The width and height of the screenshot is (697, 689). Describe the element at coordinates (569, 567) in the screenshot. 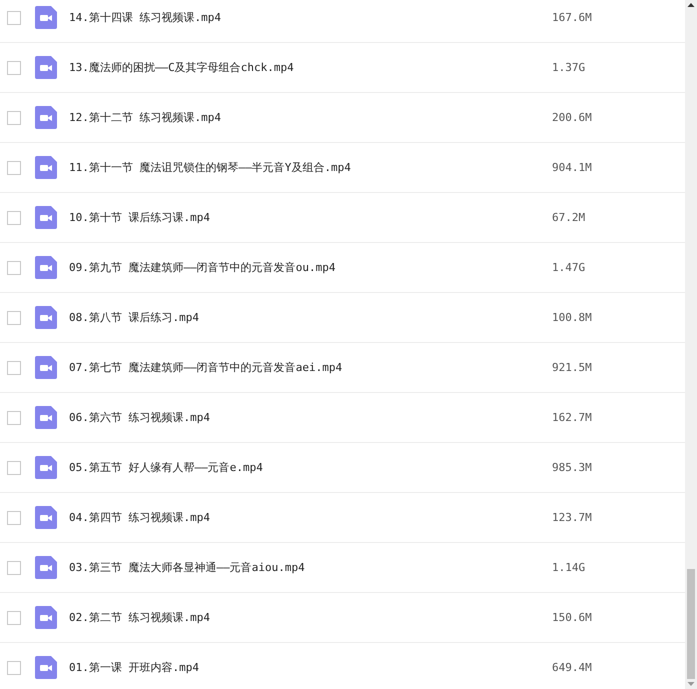

I see `file-size: 1.14G` at that location.